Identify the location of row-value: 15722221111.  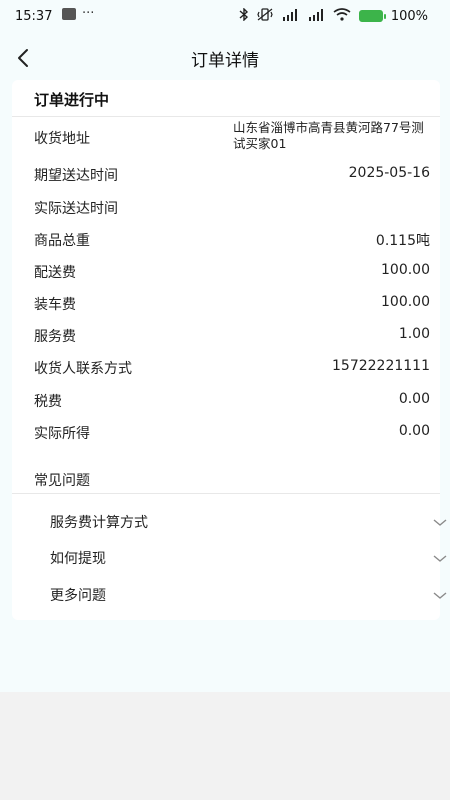
(381, 366).